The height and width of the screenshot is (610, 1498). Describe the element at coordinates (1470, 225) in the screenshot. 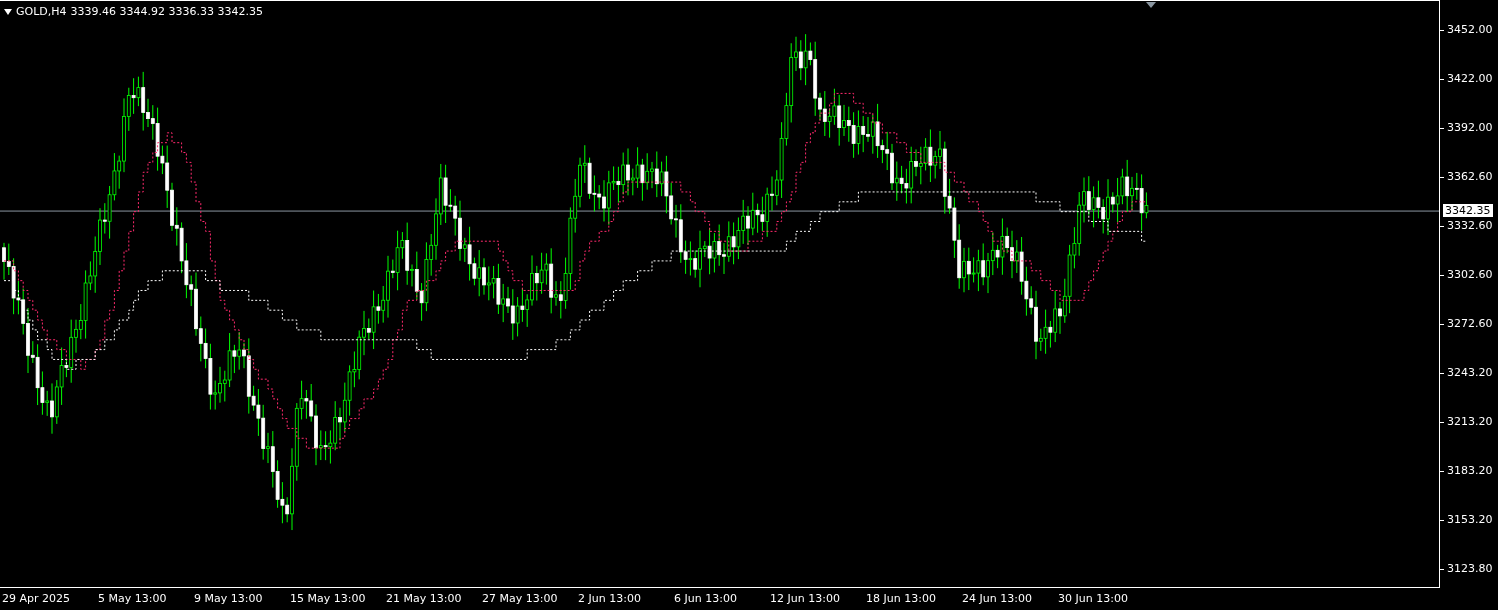

I see `price-label: 3332.60` at that location.